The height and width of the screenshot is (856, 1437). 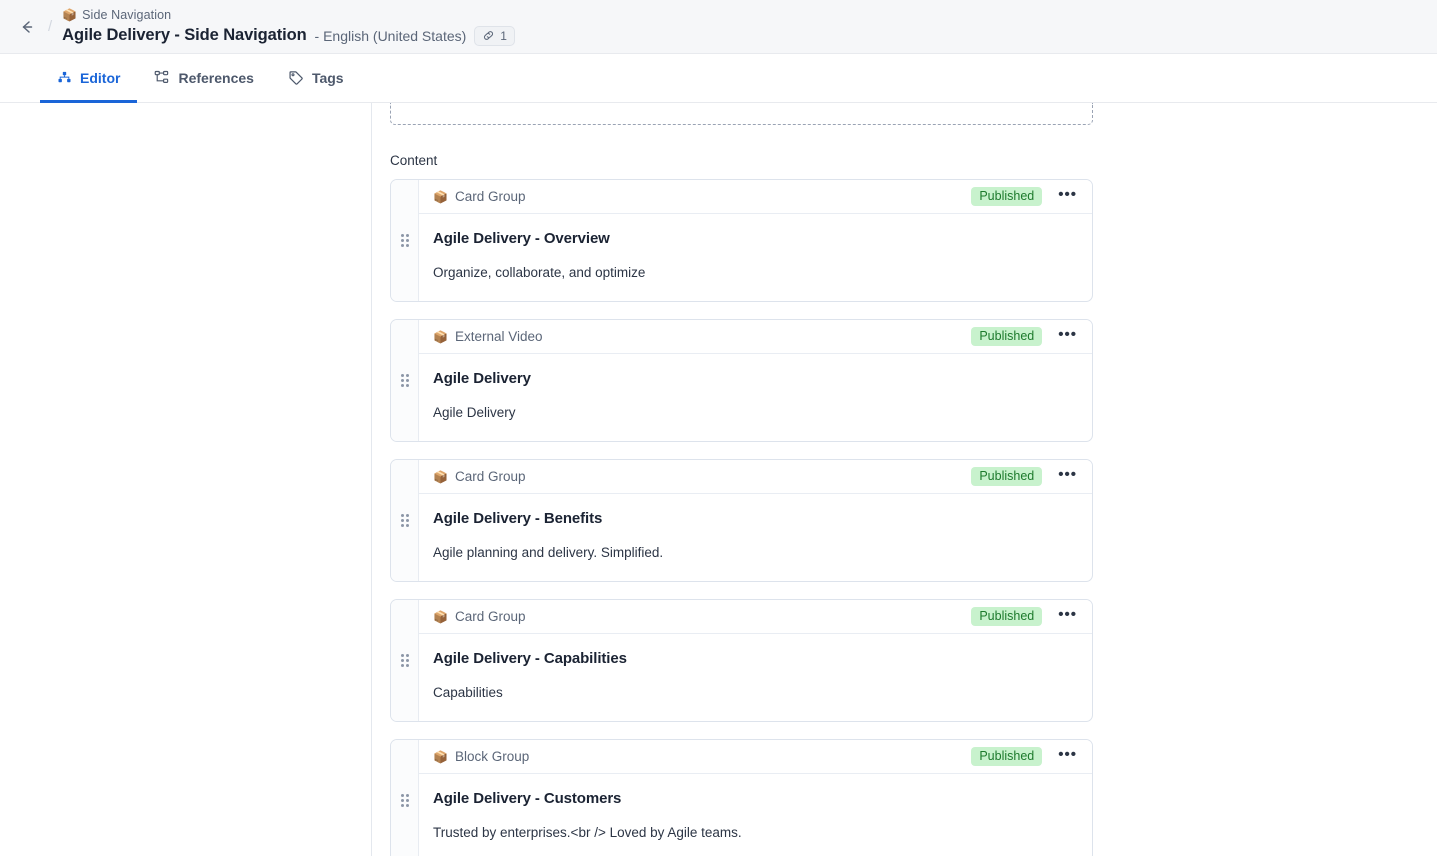 I want to click on tab-references: References, so click(x=204, y=79).